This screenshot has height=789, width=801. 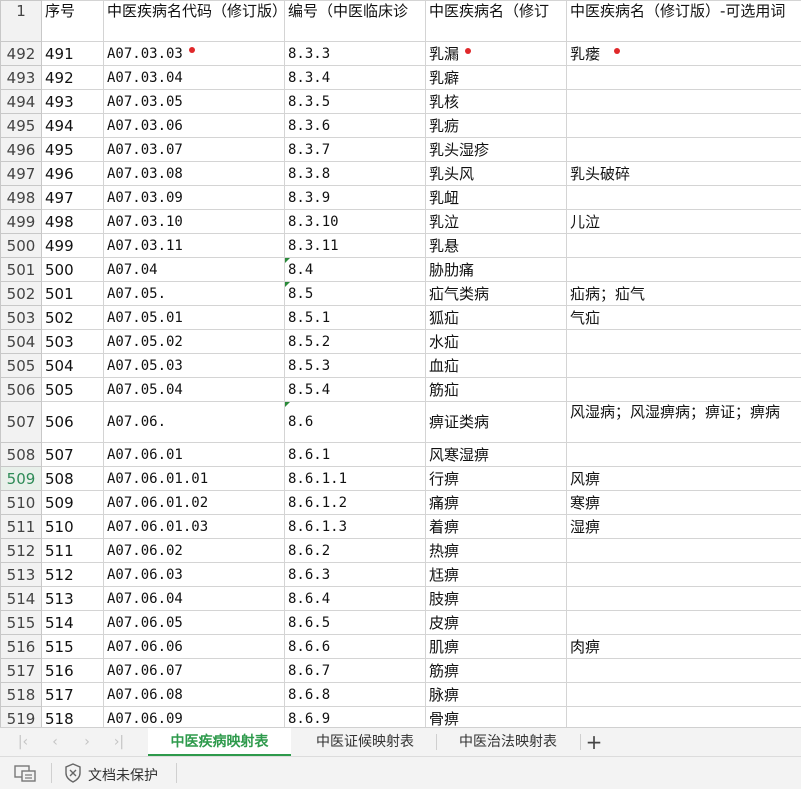 What do you see at coordinates (55, 742) in the screenshot?
I see `prev-sheet-icon: ‹` at bounding box center [55, 742].